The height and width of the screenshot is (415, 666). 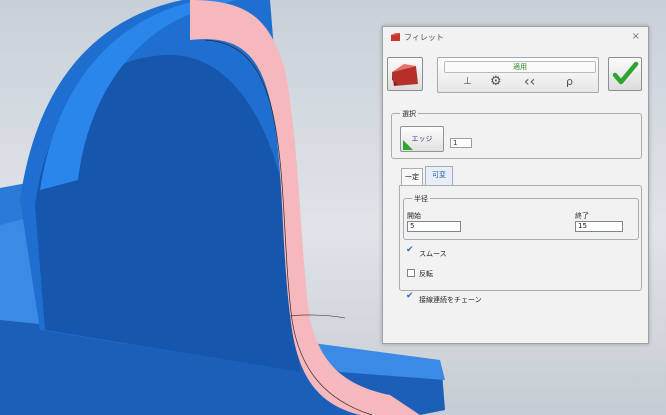 I want to click on smooth-checkbox: ✔, so click(x=410, y=251).